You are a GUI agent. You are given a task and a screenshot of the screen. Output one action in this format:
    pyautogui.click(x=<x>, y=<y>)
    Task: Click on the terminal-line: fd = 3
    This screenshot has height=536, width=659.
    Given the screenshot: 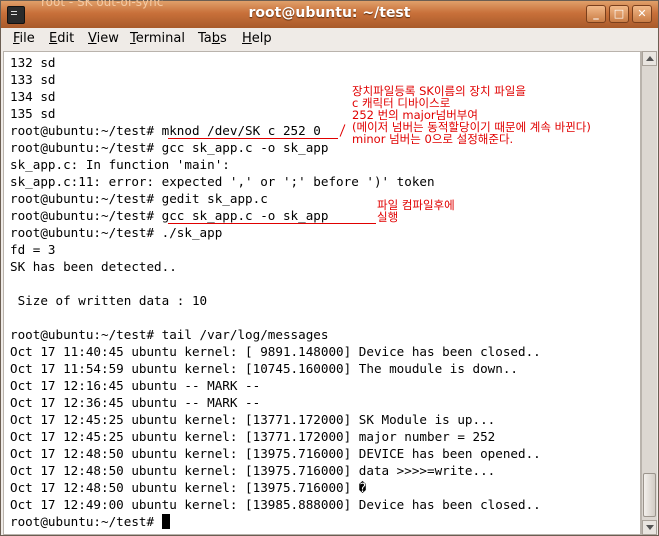 What is the action you would take?
    pyautogui.click(x=33, y=249)
    